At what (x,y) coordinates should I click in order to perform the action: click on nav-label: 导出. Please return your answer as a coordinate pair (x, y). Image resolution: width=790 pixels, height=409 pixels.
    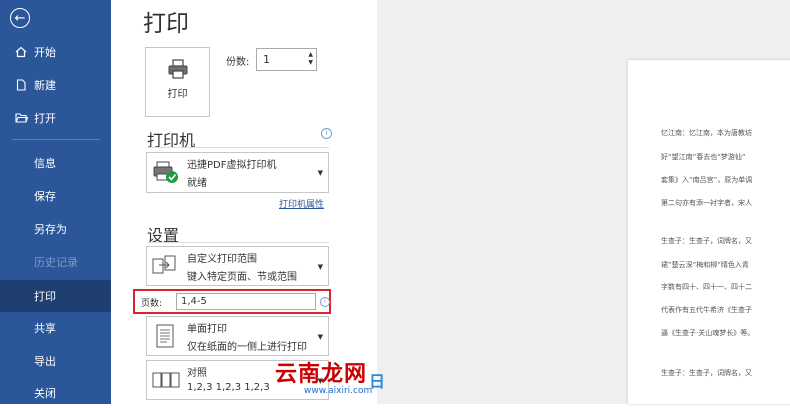
    Looking at the image, I should click on (45, 361).